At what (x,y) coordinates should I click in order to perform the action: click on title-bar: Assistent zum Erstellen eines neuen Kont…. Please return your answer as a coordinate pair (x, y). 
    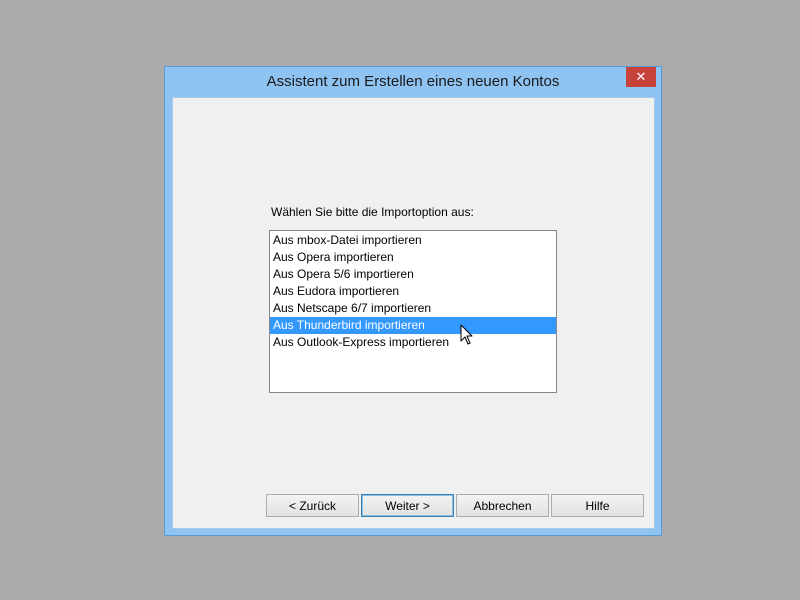
    Looking at the image, I should click on (413, 82).